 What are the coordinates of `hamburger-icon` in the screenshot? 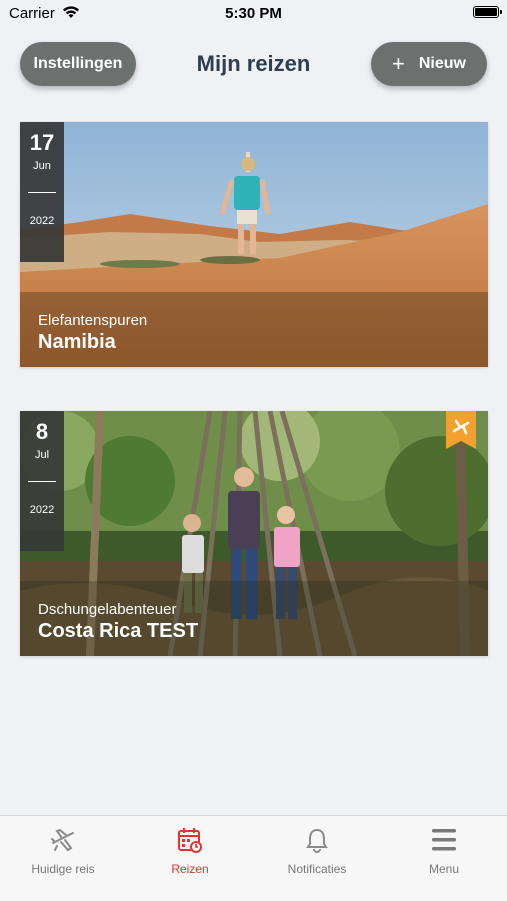 It's located at (444, 840).